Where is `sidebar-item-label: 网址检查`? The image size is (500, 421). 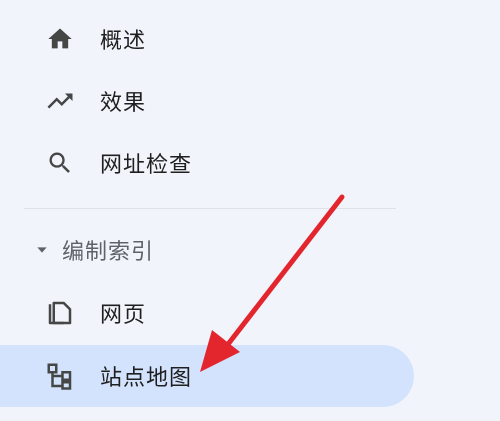 sidebar-item-label: 网址检查 is located at coordinates (146, 165).